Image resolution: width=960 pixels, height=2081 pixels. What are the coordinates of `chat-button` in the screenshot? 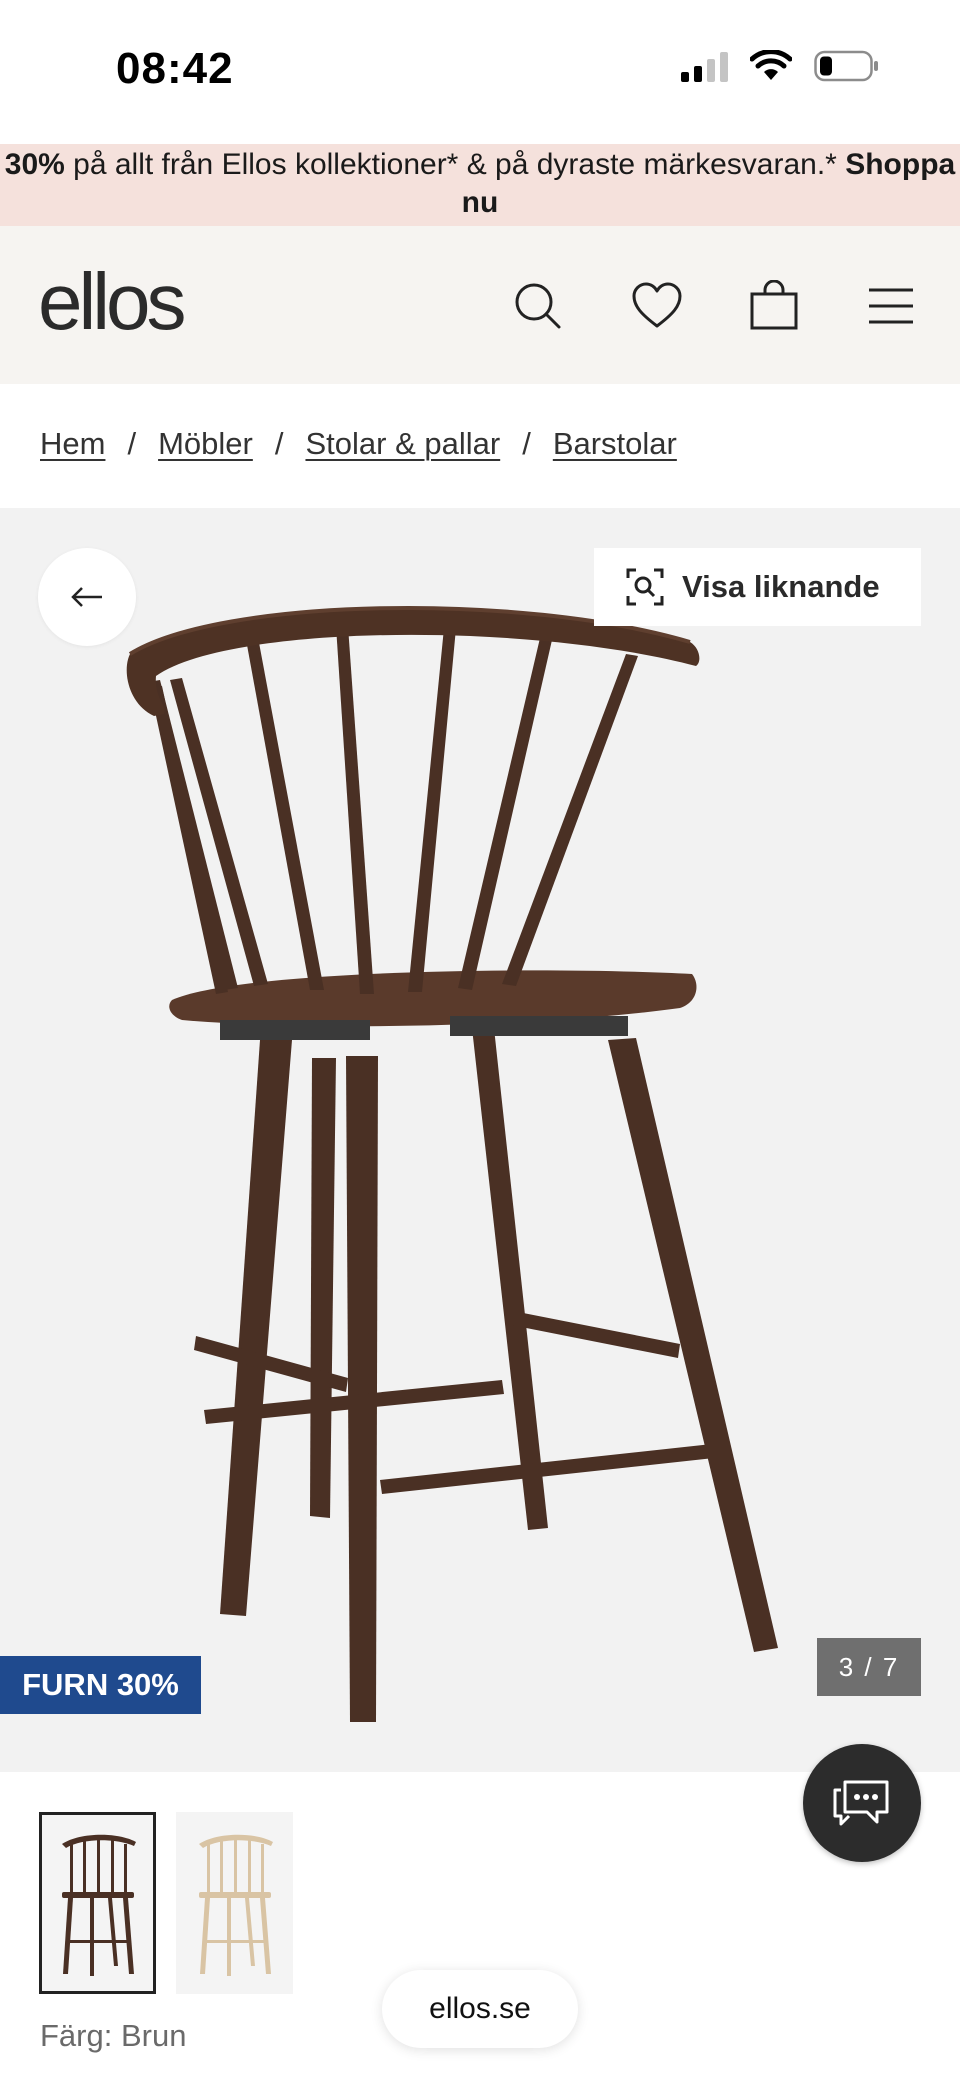 It's located at (862, 1803).